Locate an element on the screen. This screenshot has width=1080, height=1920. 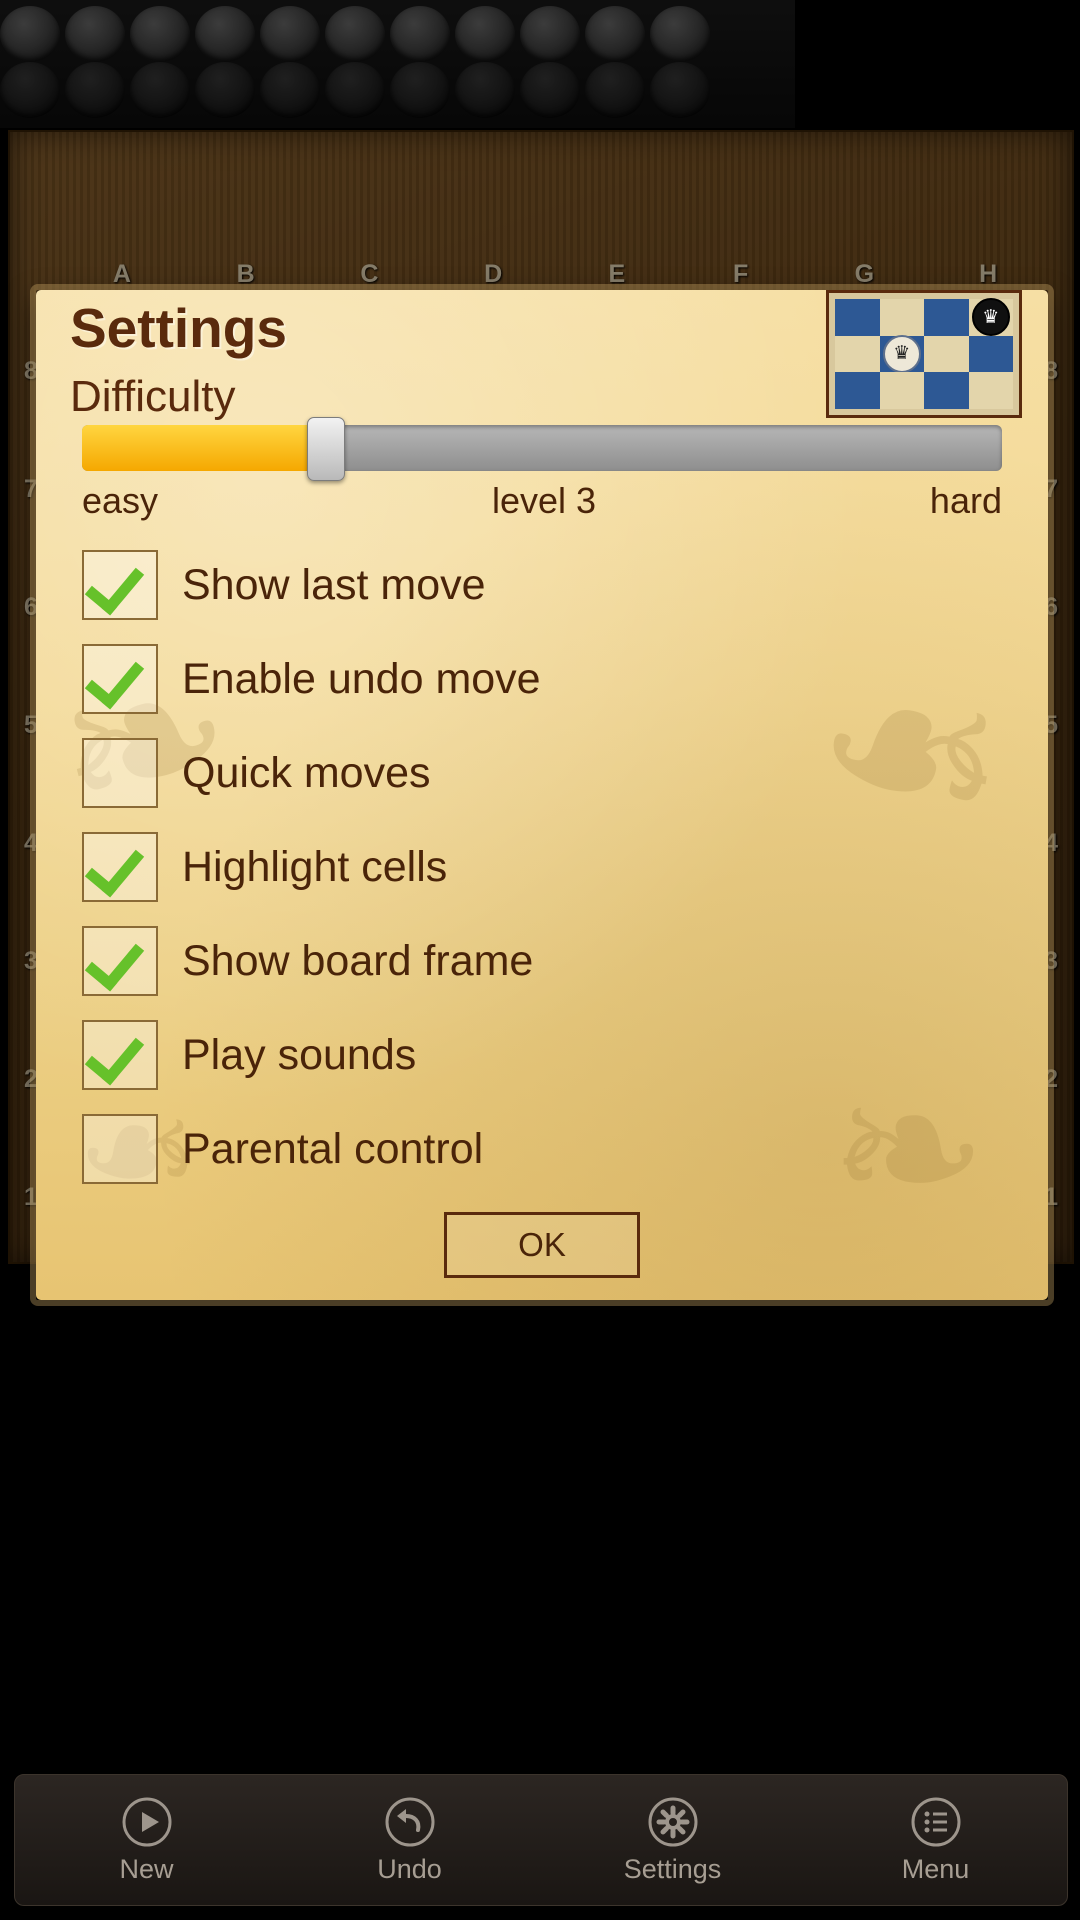
checkbox-play-sounds is located at coordinates (120, 1055).